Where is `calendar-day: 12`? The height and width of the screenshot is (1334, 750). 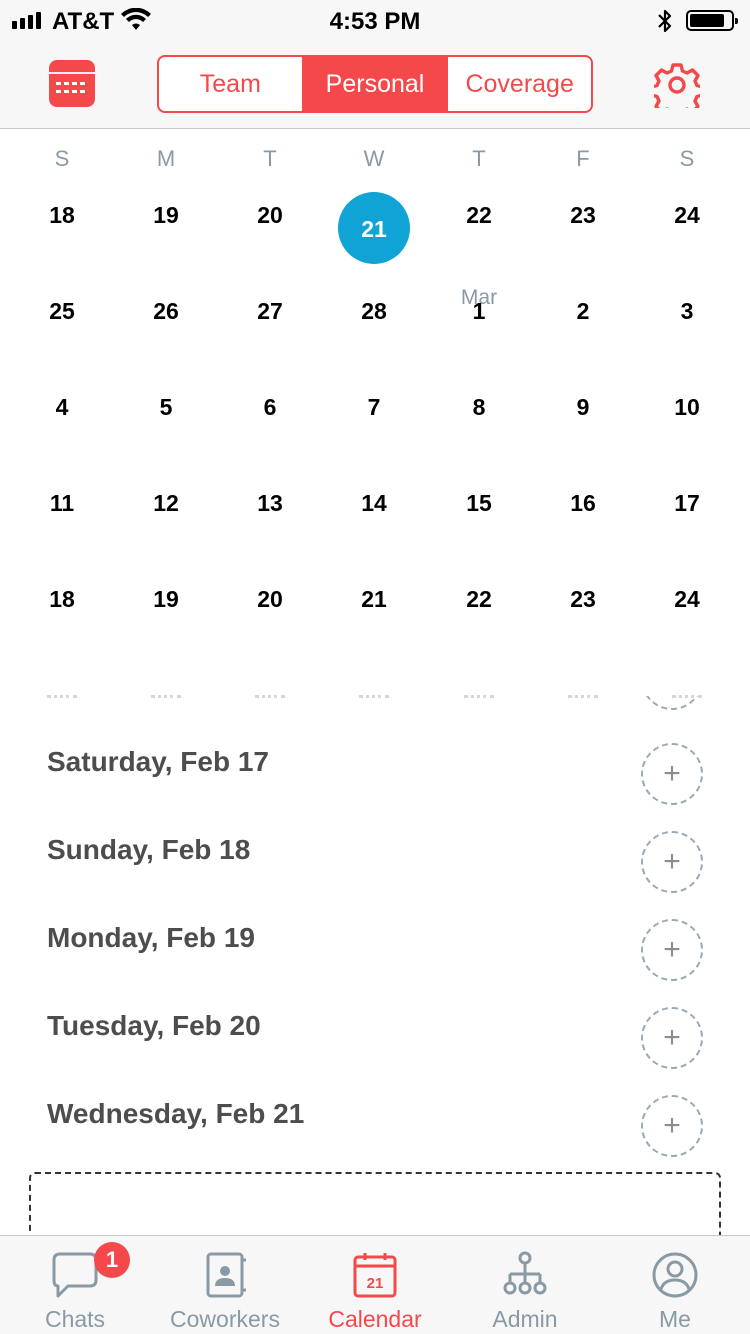
calendar-day: 12 is located at coordinates (166, 504).